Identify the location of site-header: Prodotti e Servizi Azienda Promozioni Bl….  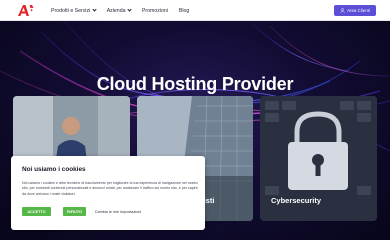
(195, 10).